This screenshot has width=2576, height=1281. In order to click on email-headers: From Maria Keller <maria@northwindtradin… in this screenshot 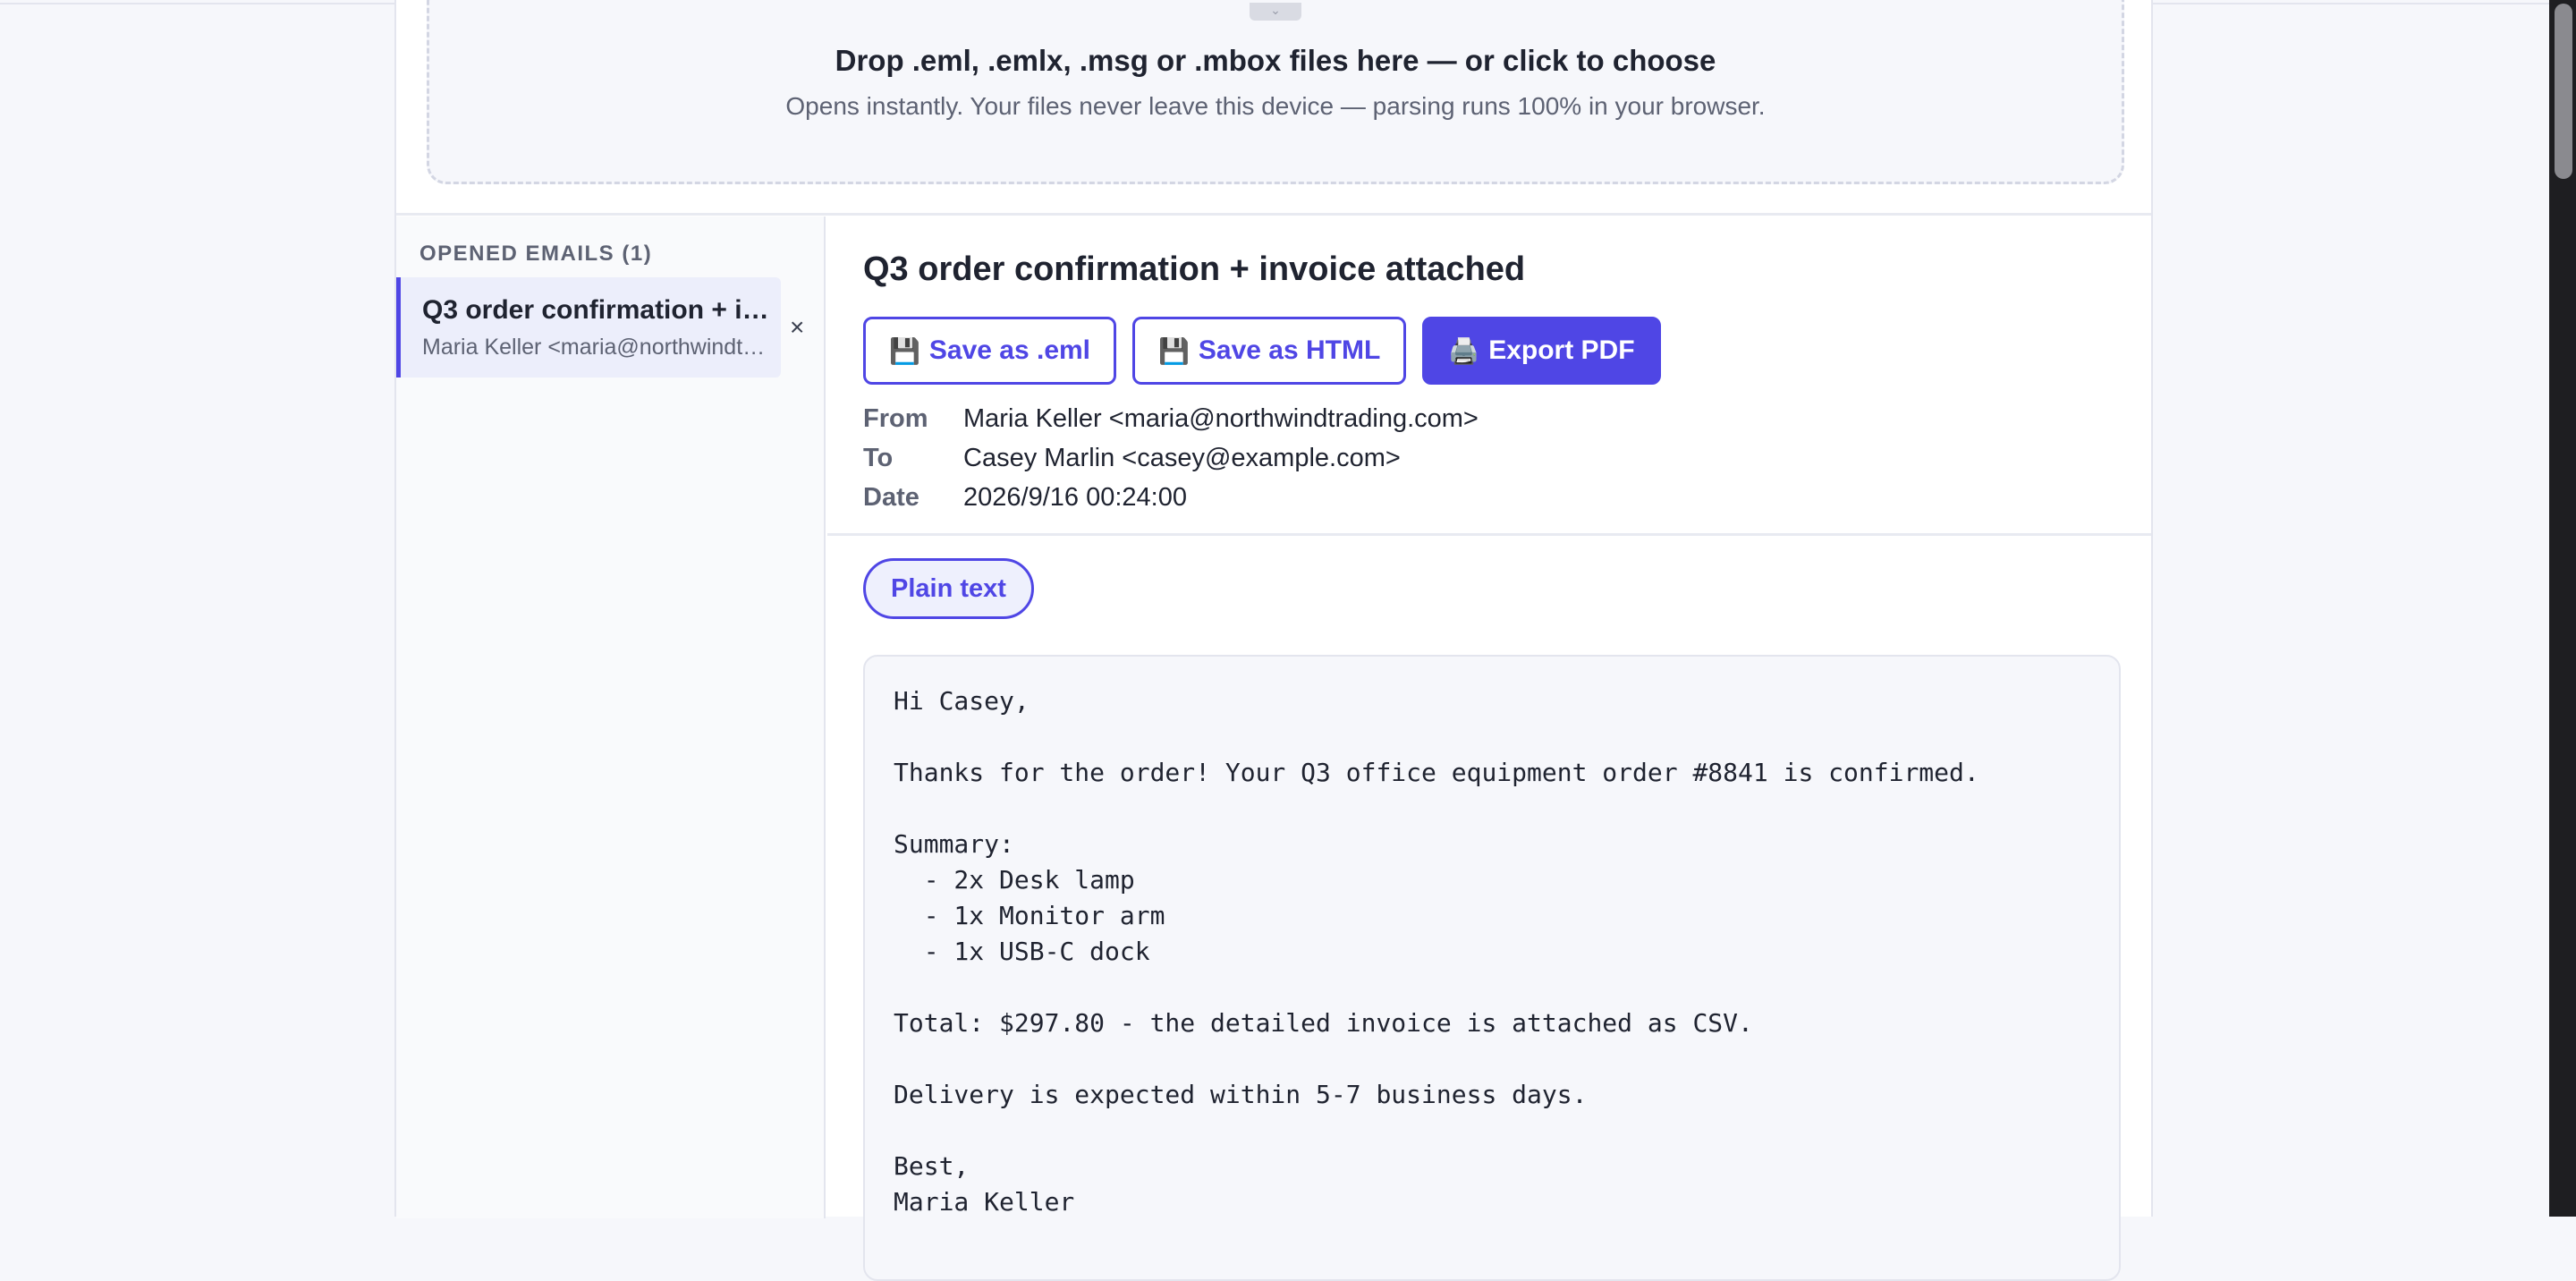, I will do `click(1171, 458)`.